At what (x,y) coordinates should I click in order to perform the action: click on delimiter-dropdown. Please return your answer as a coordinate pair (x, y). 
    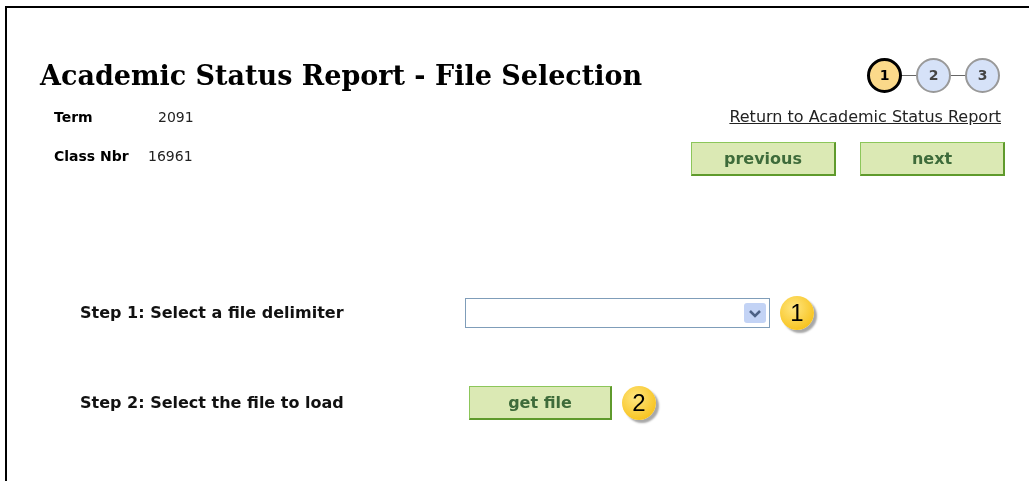
    Looking at the image, I should click on (617, 313).